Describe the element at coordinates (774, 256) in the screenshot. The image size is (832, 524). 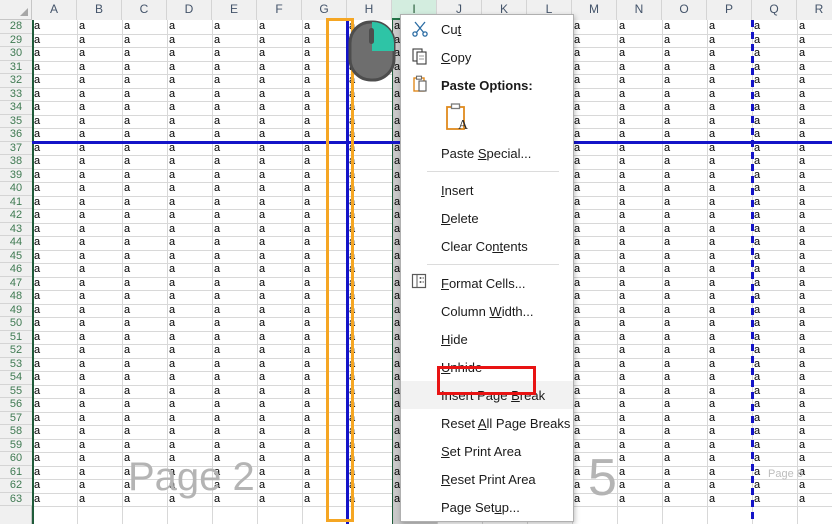
I see `cell-Q45: a` at that location.